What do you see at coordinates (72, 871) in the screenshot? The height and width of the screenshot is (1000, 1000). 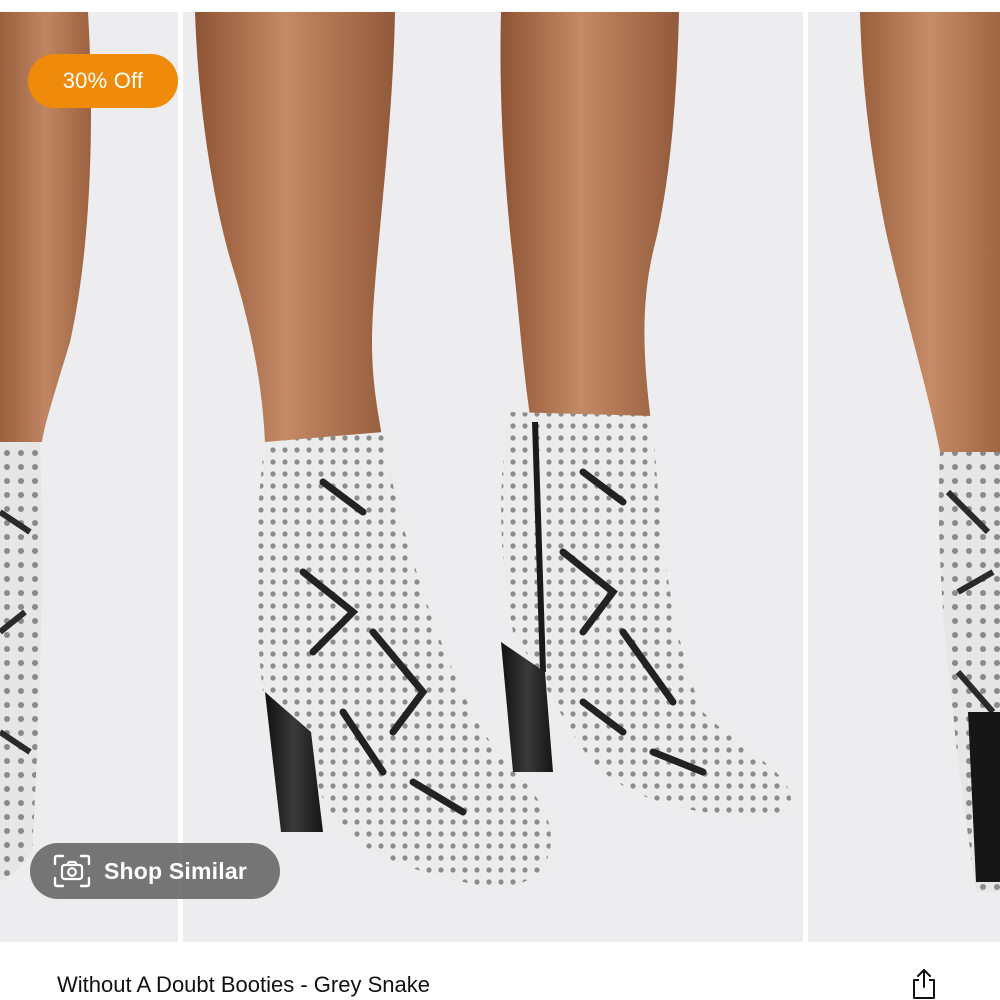 I see `camera-icon` at bounding box center [72, 871].